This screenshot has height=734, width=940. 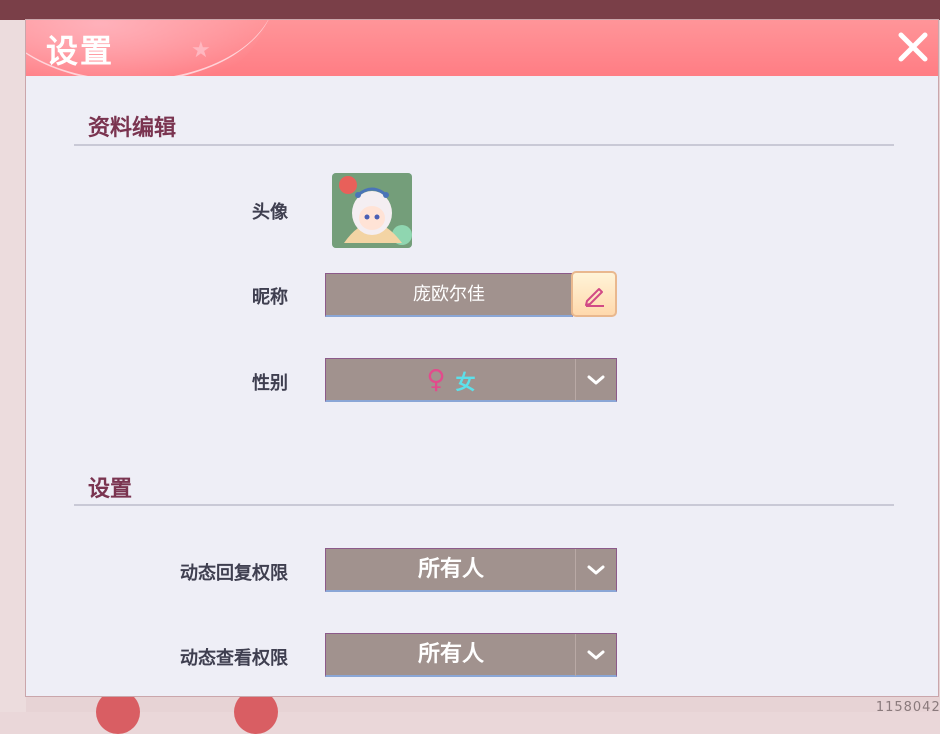 I want to click on backdrop-top-bar, so click(x=470, y=10).